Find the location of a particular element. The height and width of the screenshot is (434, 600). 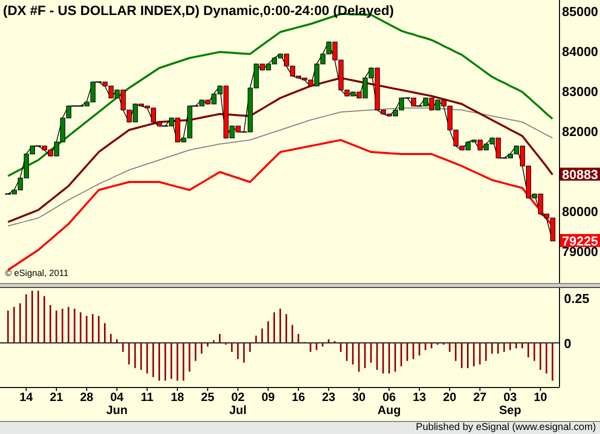

axis-label: 11 is located at coordinates (147, 397).